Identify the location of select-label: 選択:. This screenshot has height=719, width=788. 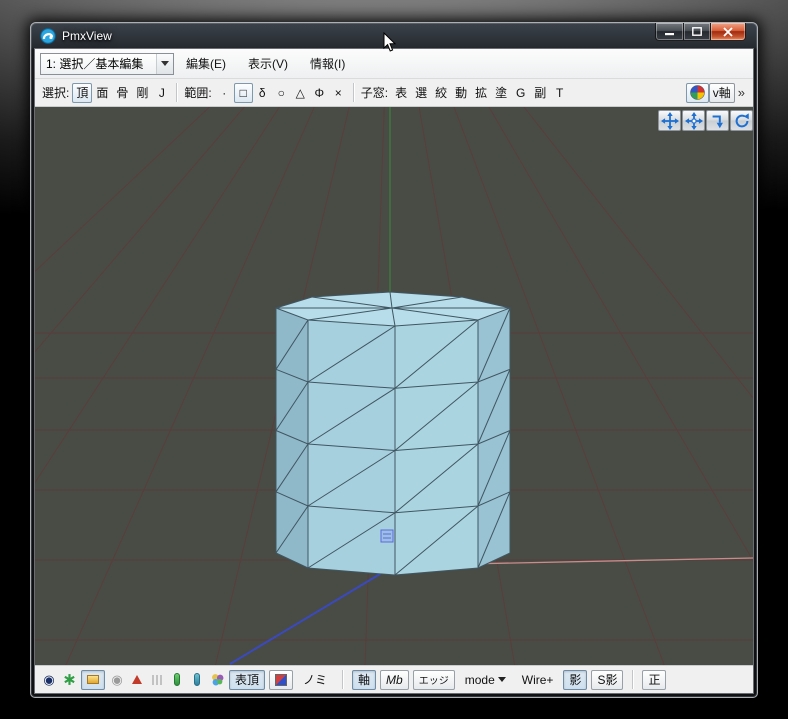
(56, 93).